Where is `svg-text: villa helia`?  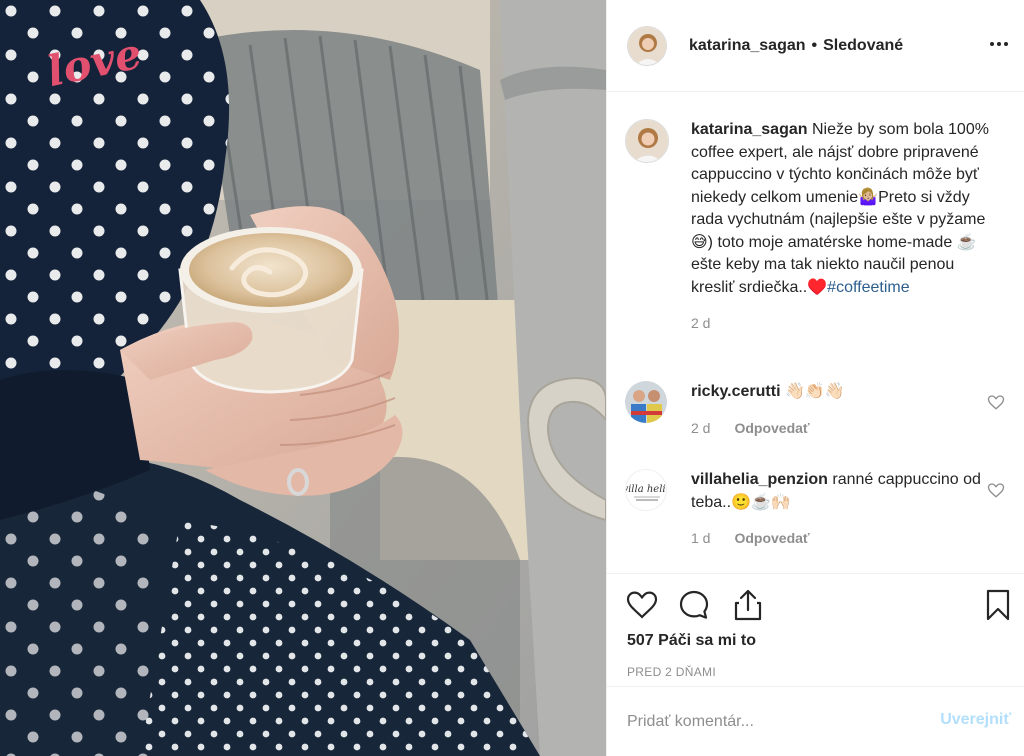 svg-text: villa helia is located at coordinates (646, 489).